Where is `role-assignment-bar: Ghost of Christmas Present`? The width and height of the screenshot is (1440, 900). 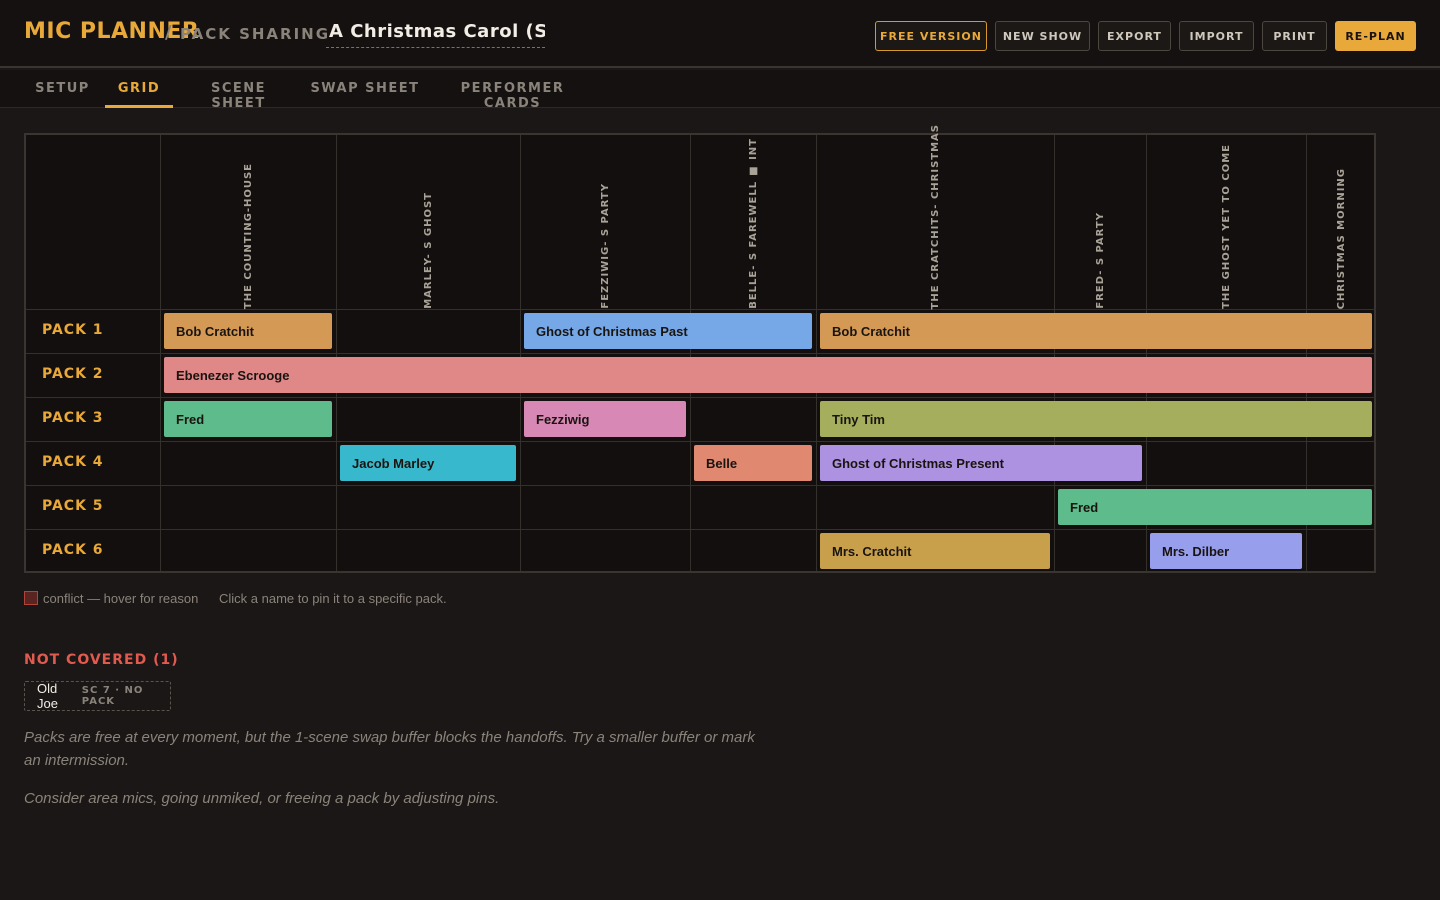 role-assignment-bar: Ghost of Christmas Present is located at coordinates (981, 463).